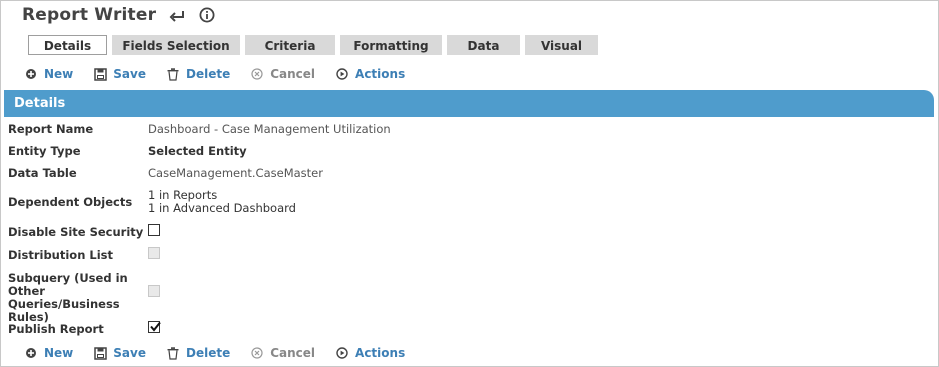  I want to click on delete-button: Delete, so click(198, 74).